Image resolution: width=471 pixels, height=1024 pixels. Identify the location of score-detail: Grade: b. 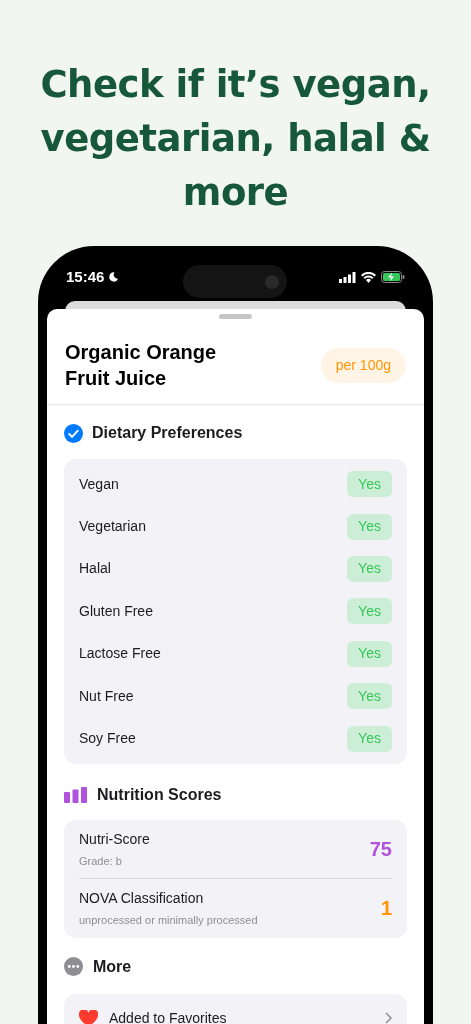
(101, 861).